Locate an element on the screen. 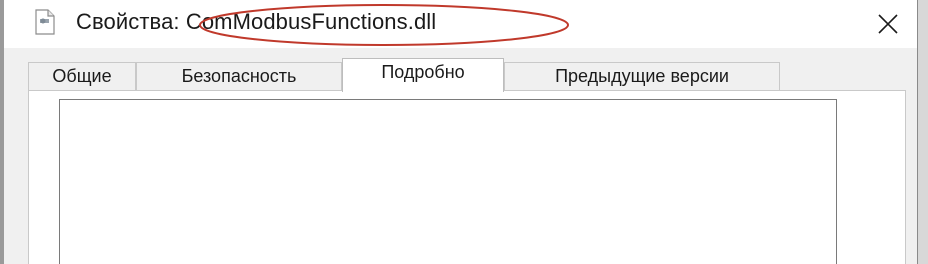 Image resolution: width=928 pixels, height=264 pixels. tab-label: Безопасность is located at coordinates (239, 76).